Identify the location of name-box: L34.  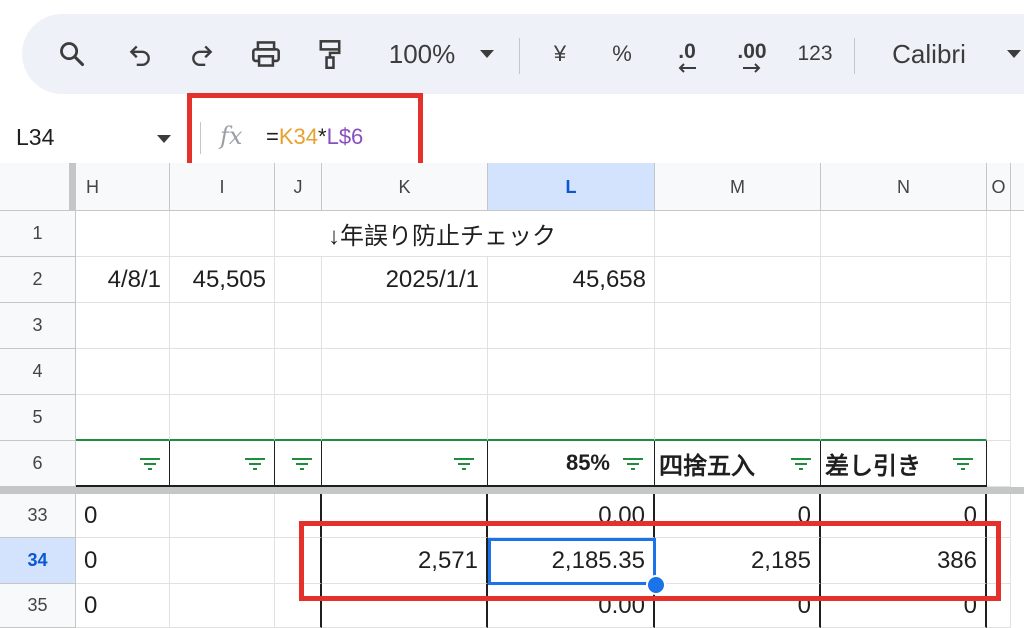
(92, 136).